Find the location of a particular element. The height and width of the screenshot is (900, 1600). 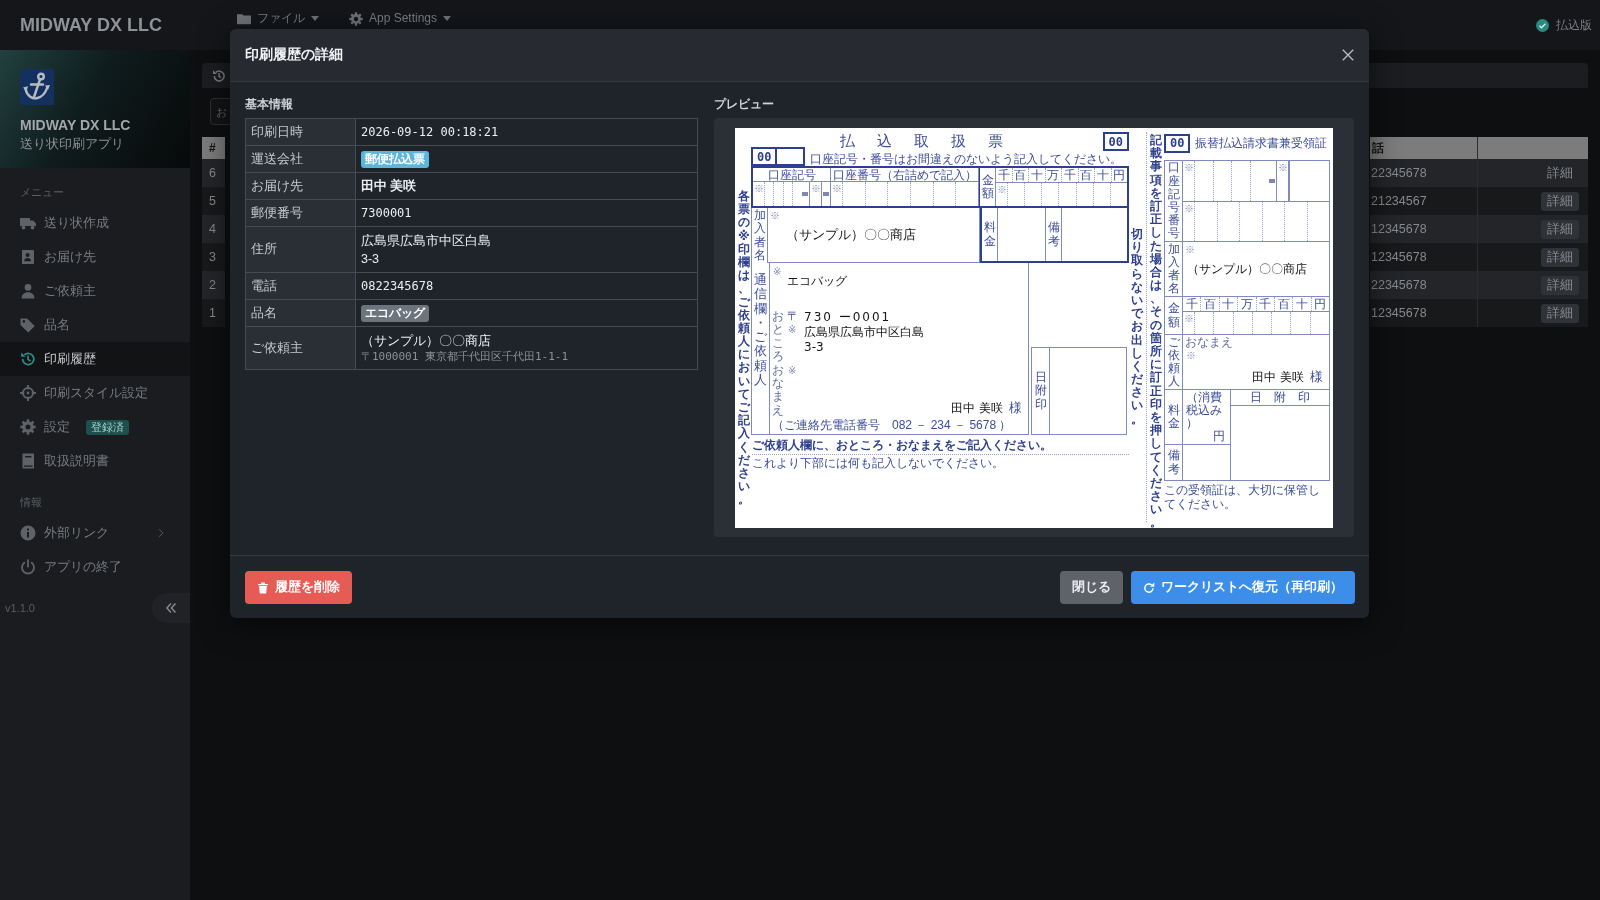

table-cell: 2 is located at coordinates (213, 285).